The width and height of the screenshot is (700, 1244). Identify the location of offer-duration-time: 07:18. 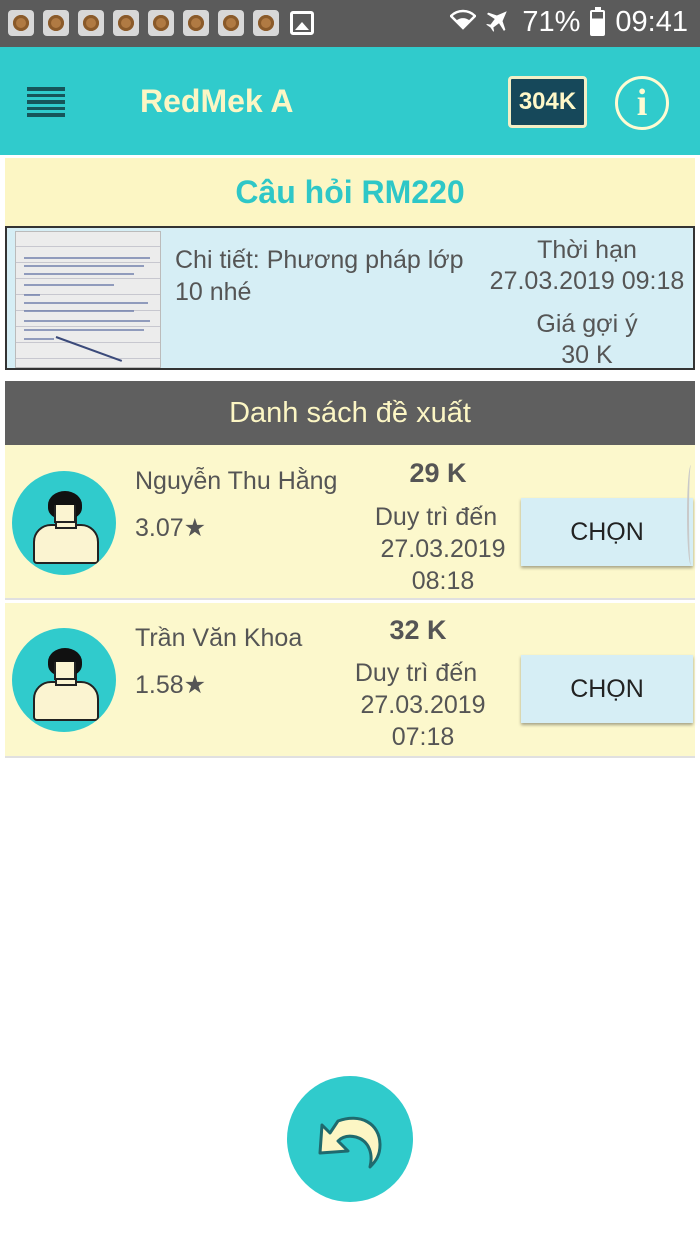
(423, 737).